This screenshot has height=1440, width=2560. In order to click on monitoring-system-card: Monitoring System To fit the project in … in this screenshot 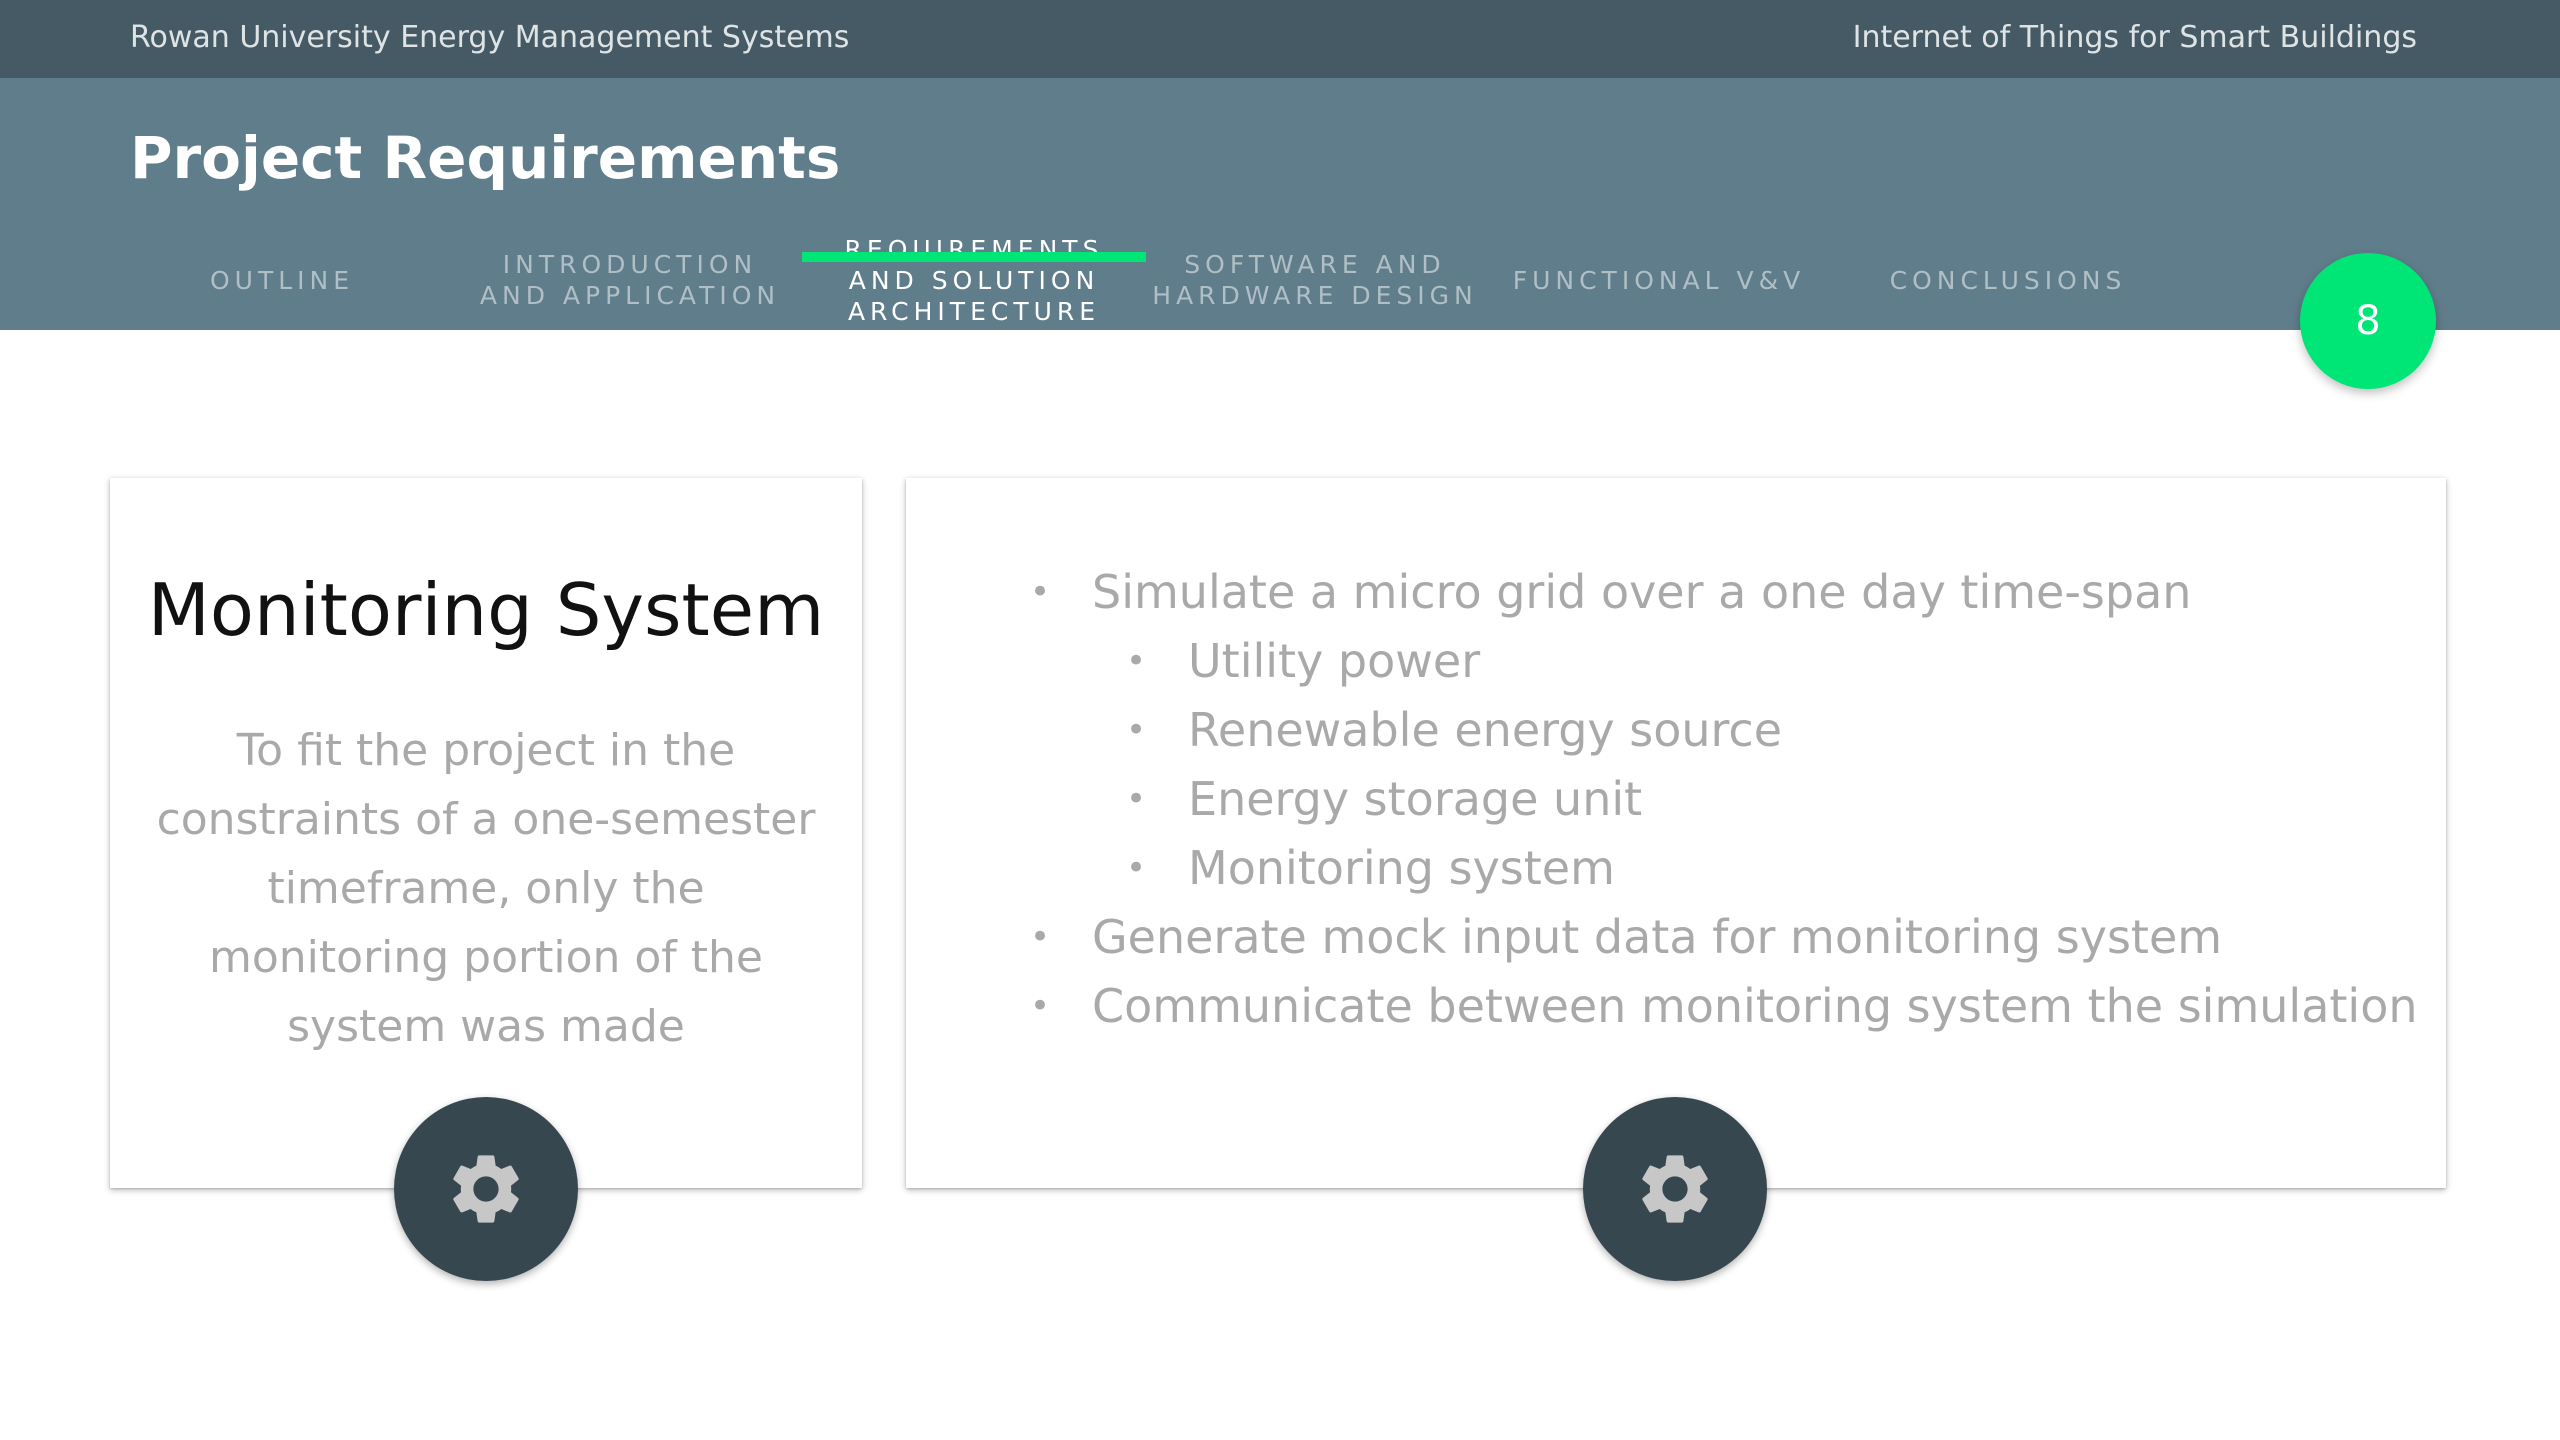, I will do `click(486, 833)`.